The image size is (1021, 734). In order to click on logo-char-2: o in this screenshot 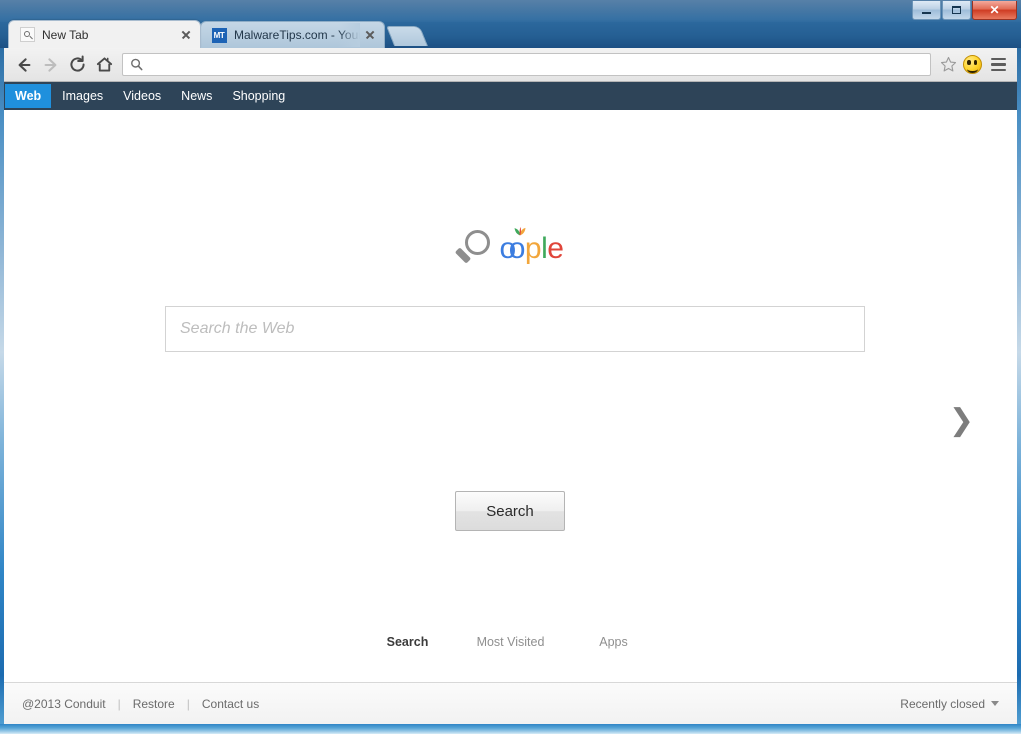, I will do `click(517, 248)`.